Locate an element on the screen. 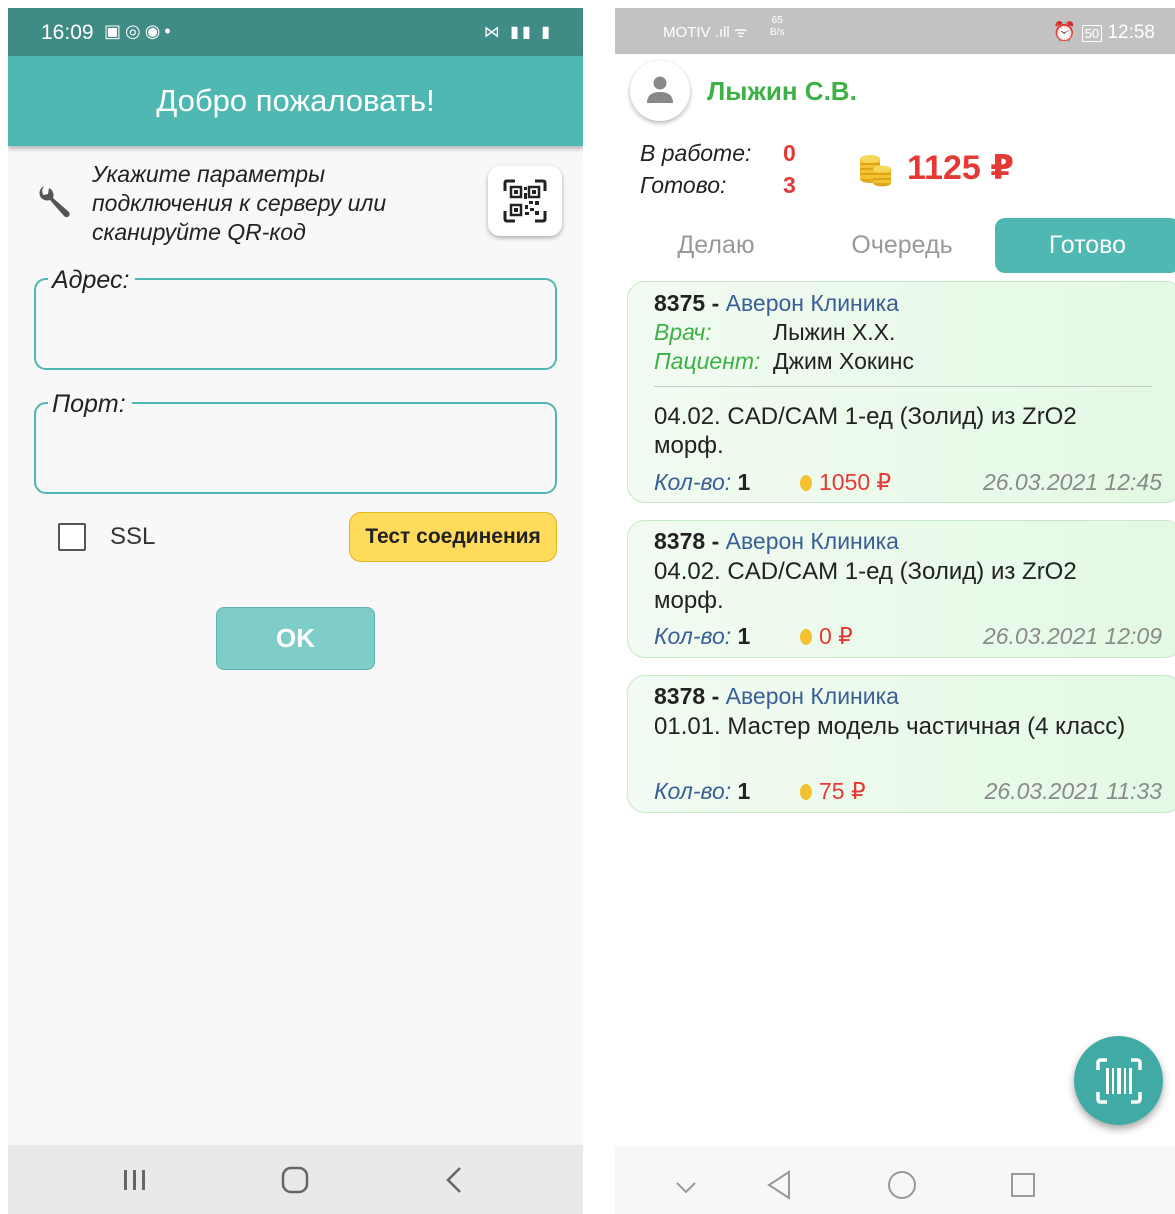  balance-amount: 1125 ₽ is located at coordinates (960, 168).